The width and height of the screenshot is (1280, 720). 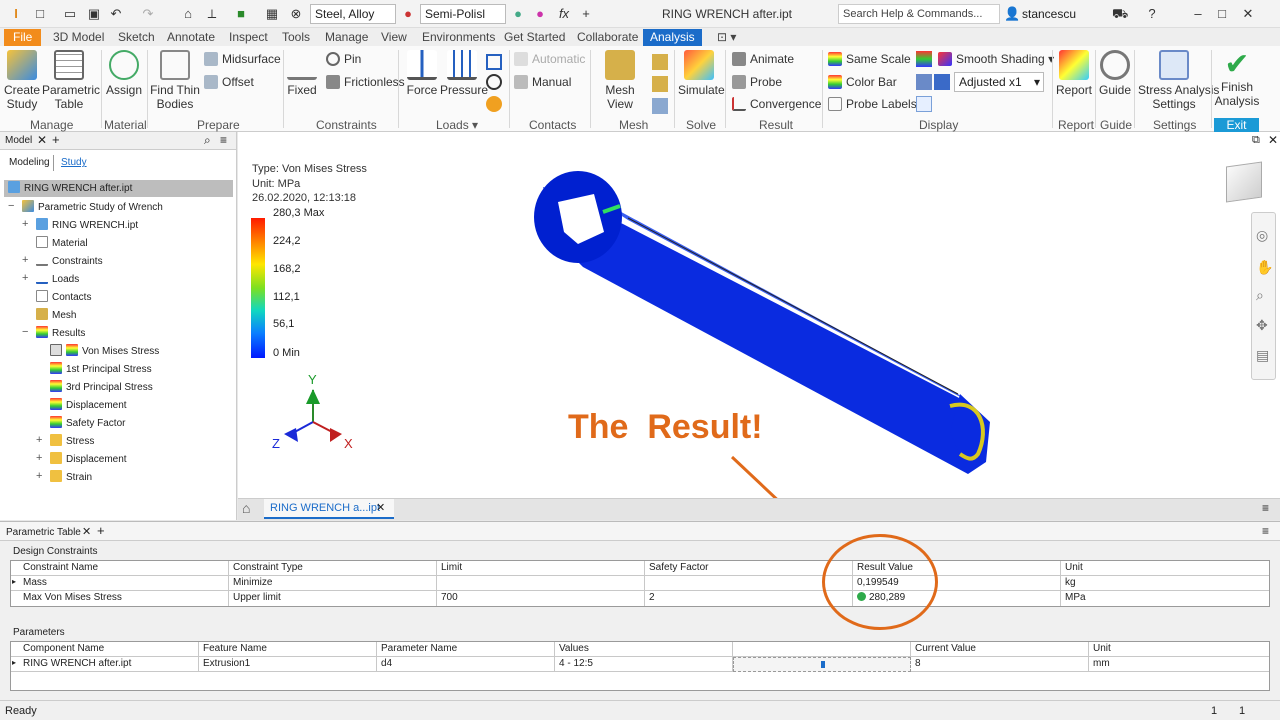 I want to click on p-cell: RING WRENCH after.ipt, so click(x=109, y=664).